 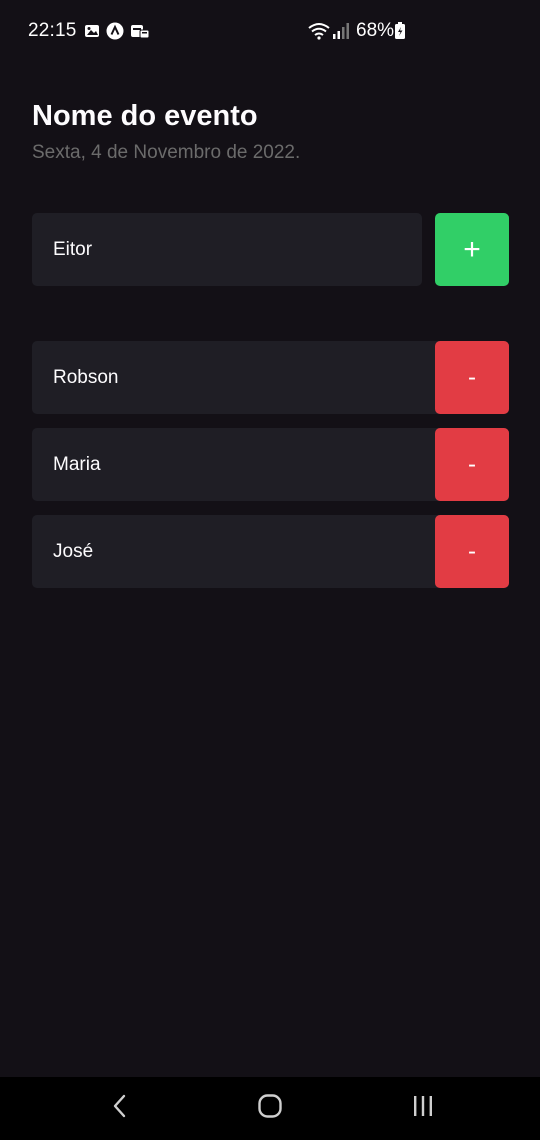 I want to click on app-icon, so click(x=115, y=33).